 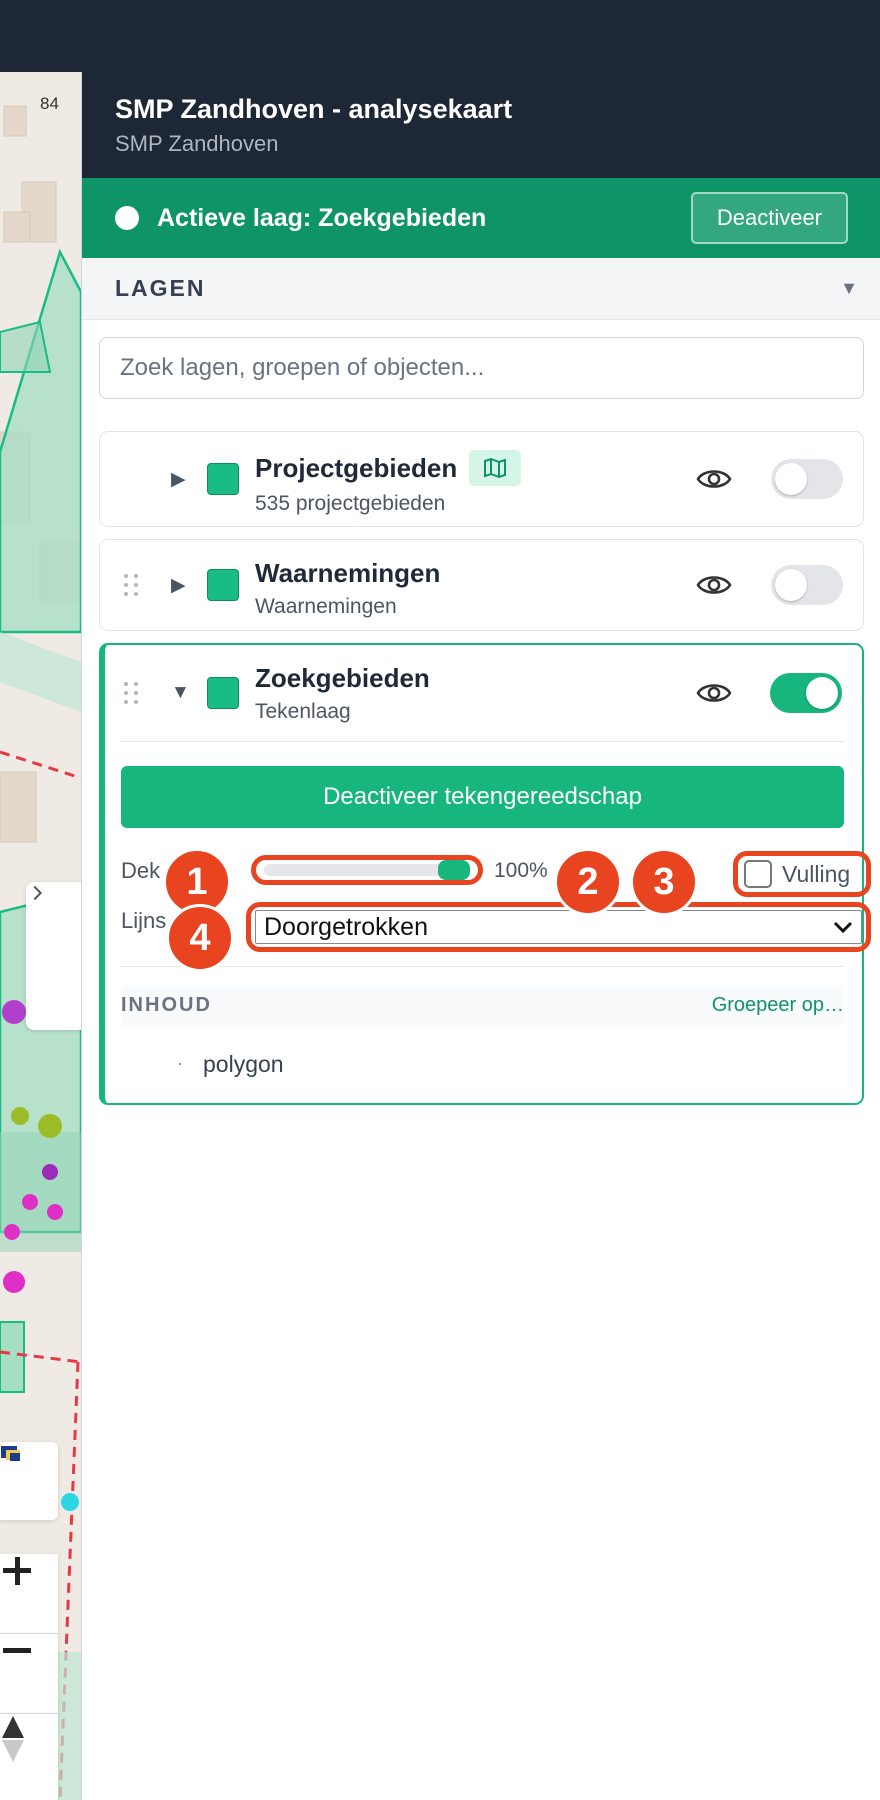 What do you see at coordinates (29, 1674) in the screenshot?
I see `zoom-out-button` at bounding box center [29, 1674].